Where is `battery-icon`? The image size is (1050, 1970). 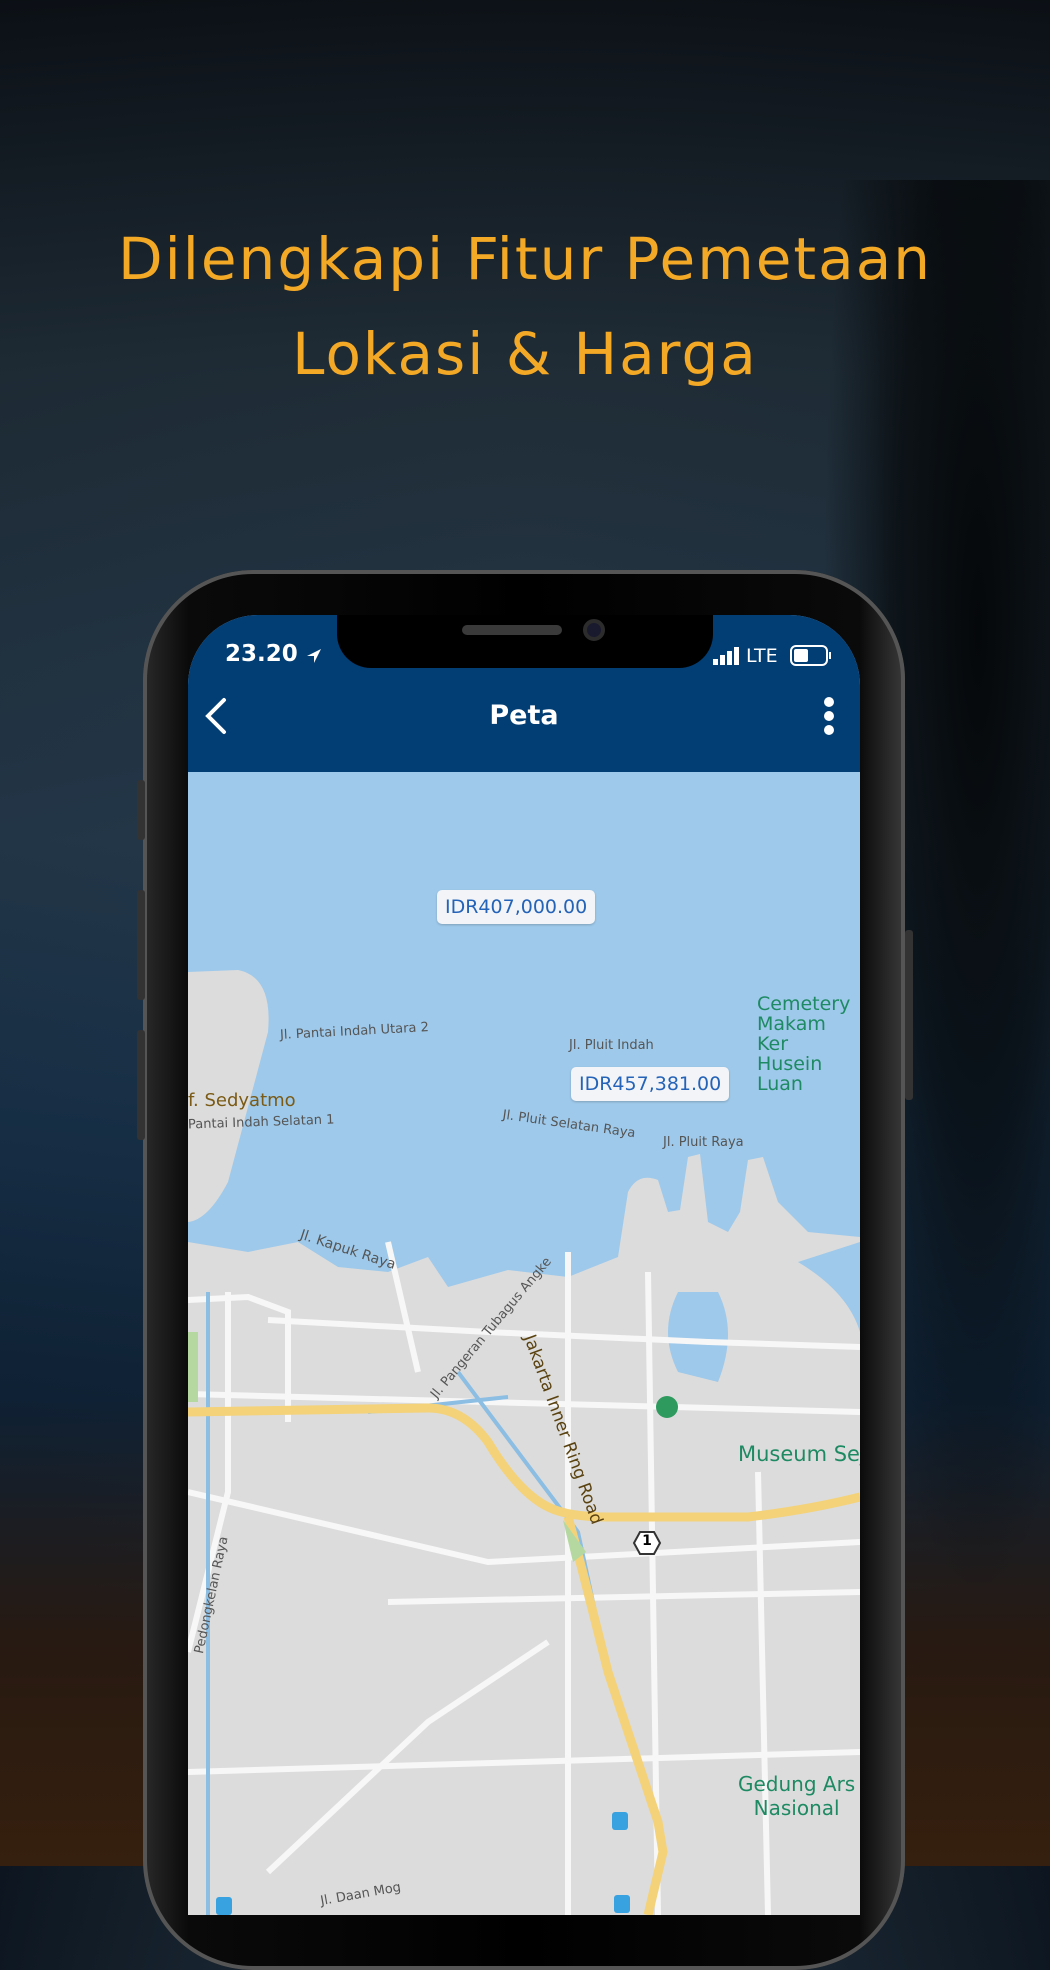 battery-icon is located at coordinates (810, 655).